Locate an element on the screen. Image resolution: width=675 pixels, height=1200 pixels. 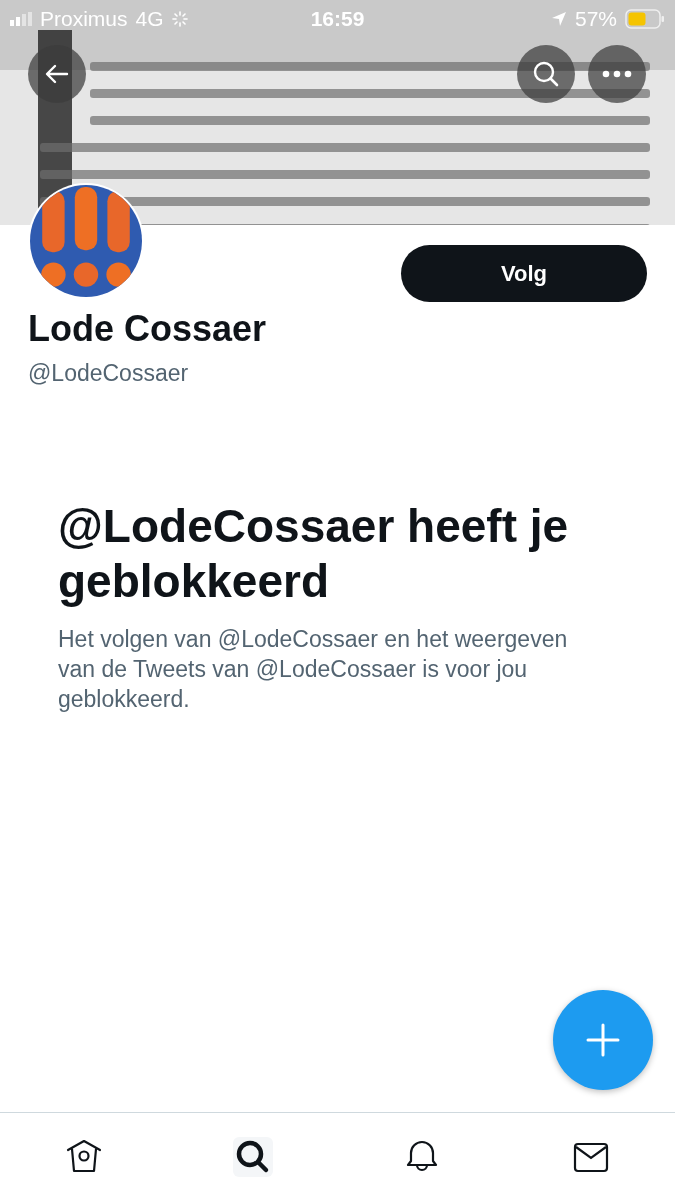
blocked-title: @LodeCossaer heeft je geblokkeerd is located at coordinates (314, 554).